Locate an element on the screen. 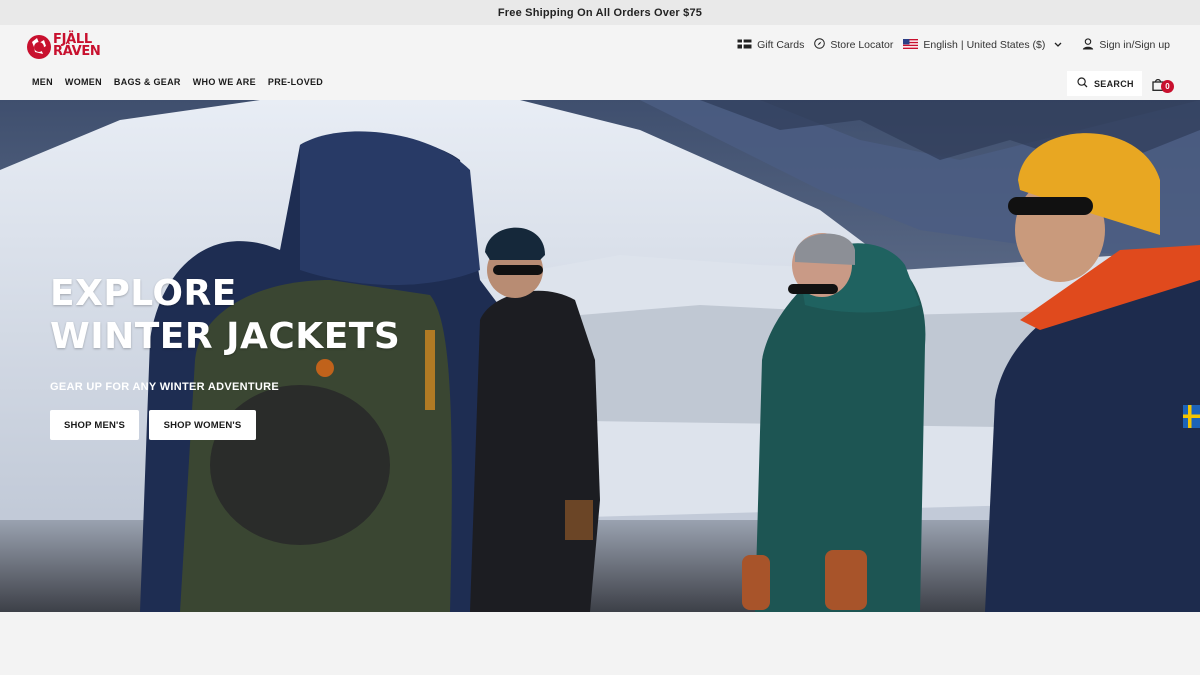  fox-logo-icon is located at coordinates (39, 46).